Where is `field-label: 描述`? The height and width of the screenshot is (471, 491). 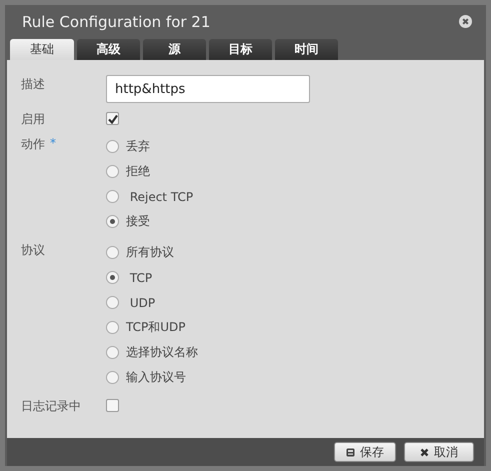 field-label: 描述 is located at coordinates (33, 84).